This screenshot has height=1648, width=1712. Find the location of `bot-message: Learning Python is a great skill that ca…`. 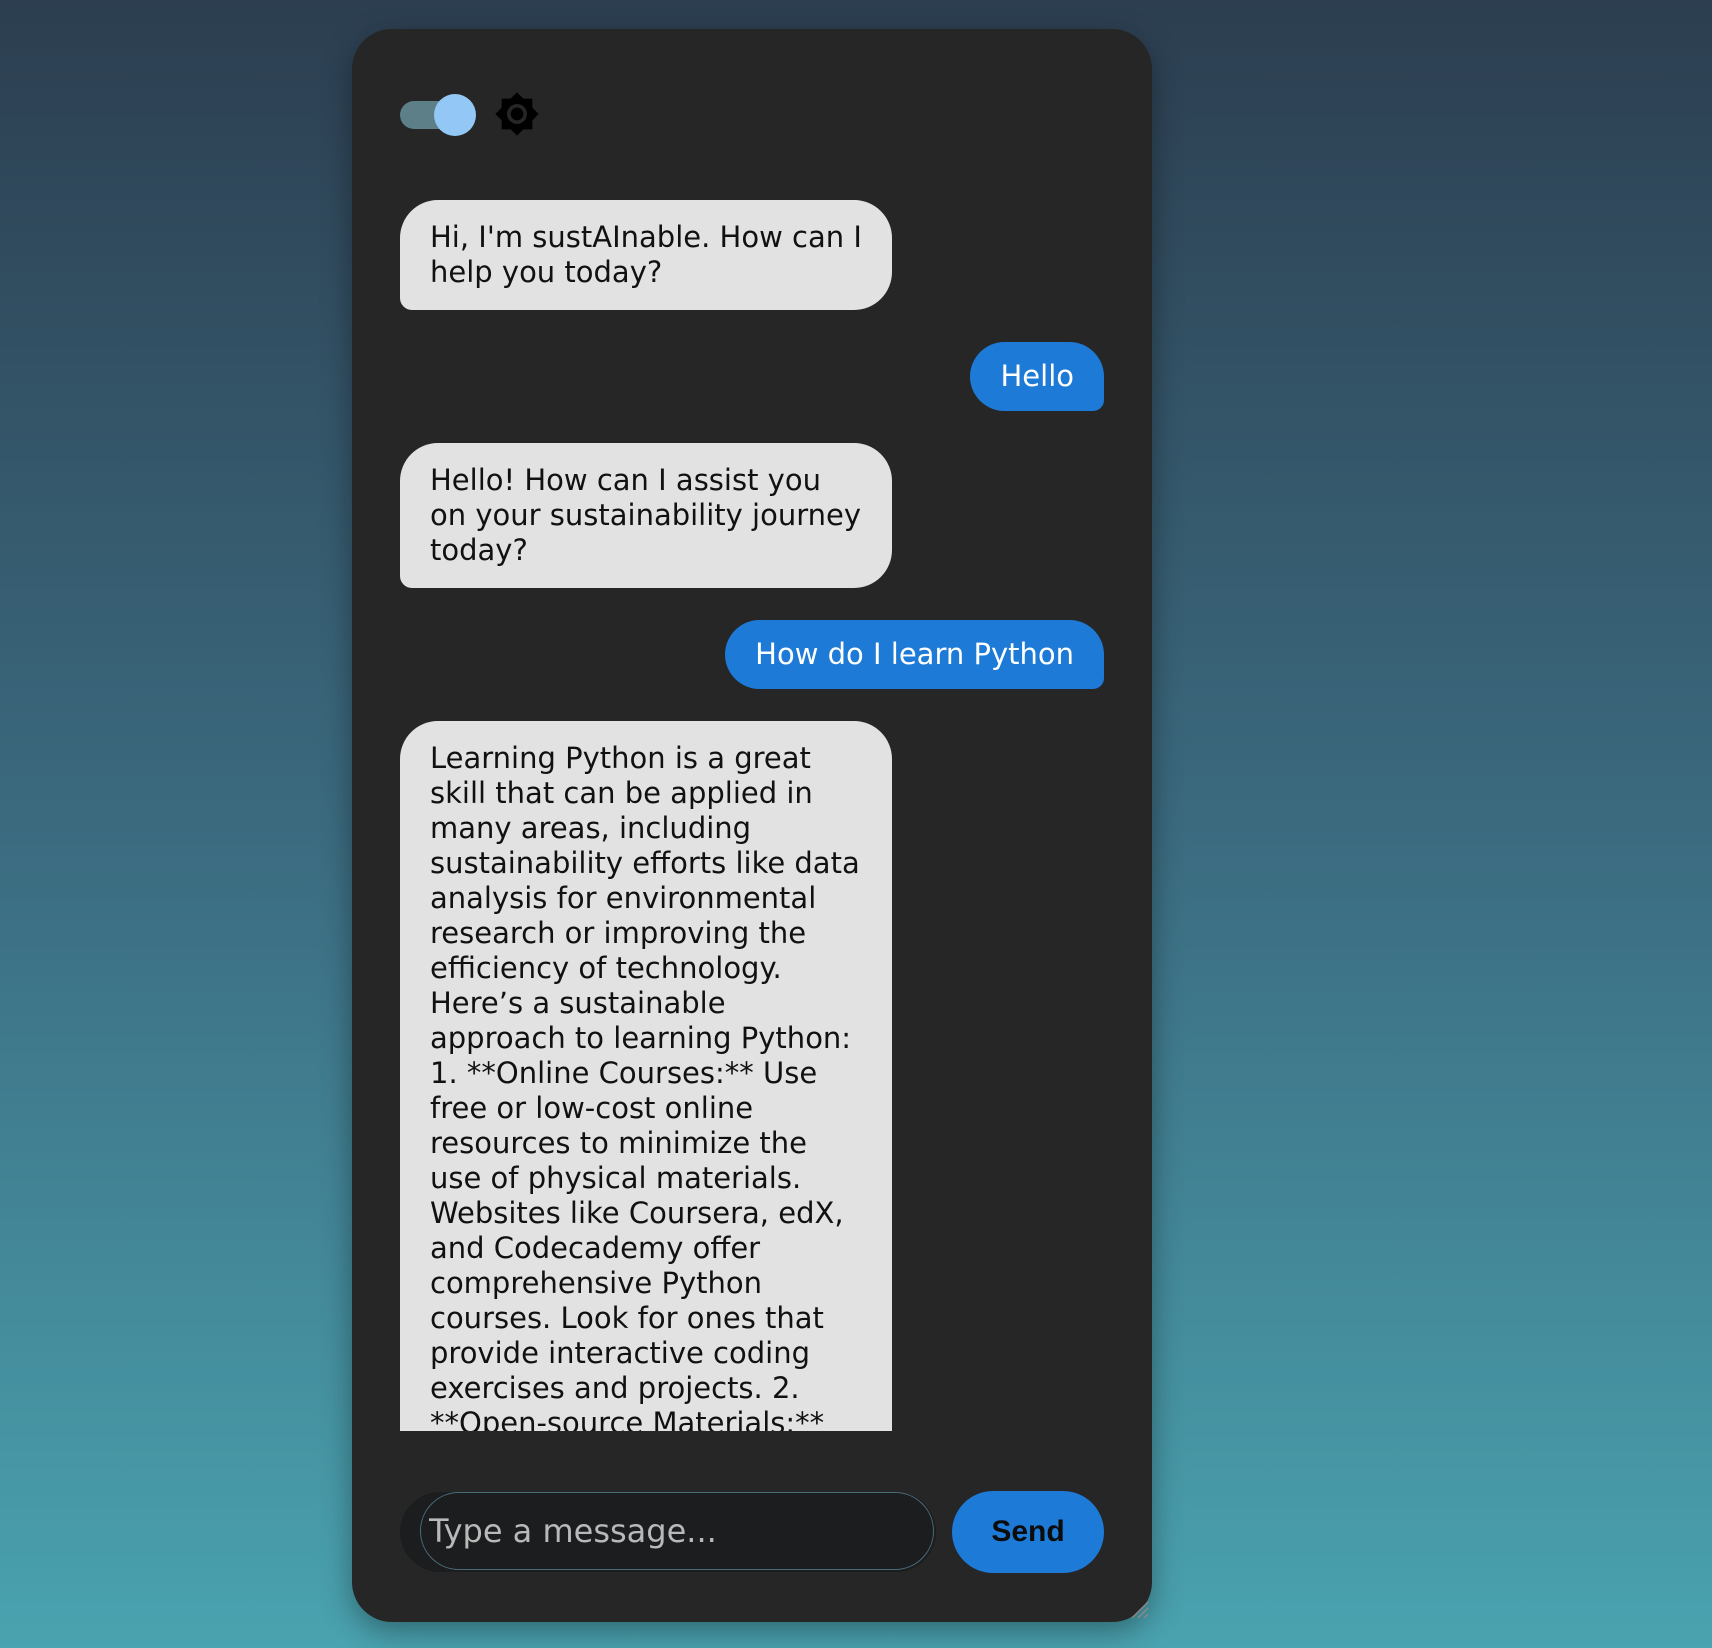

bot-message: Learning Python is a great skill that ca… is located at coordinates (646, 1076).